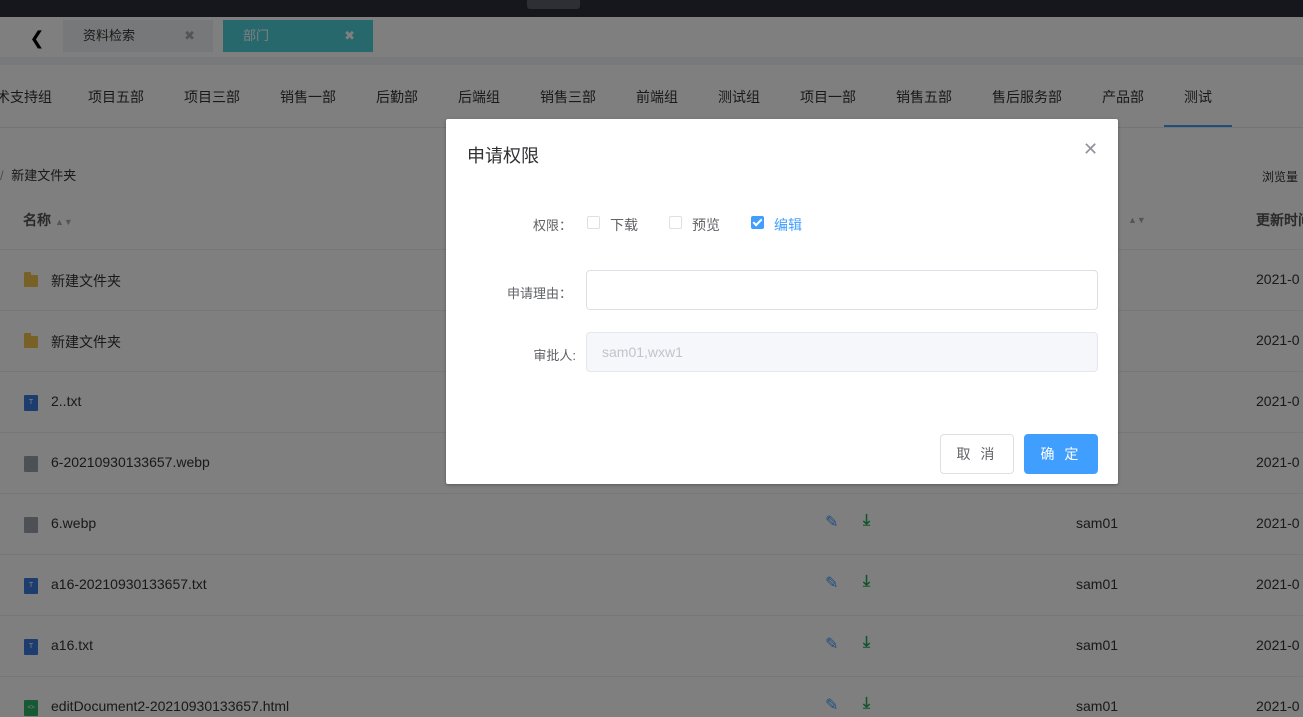 The image size is (1303, 717). What do you see at coordinates (593, 222) in the screenshot?
I see `download-checkbox` at bounding box center [593, 222].